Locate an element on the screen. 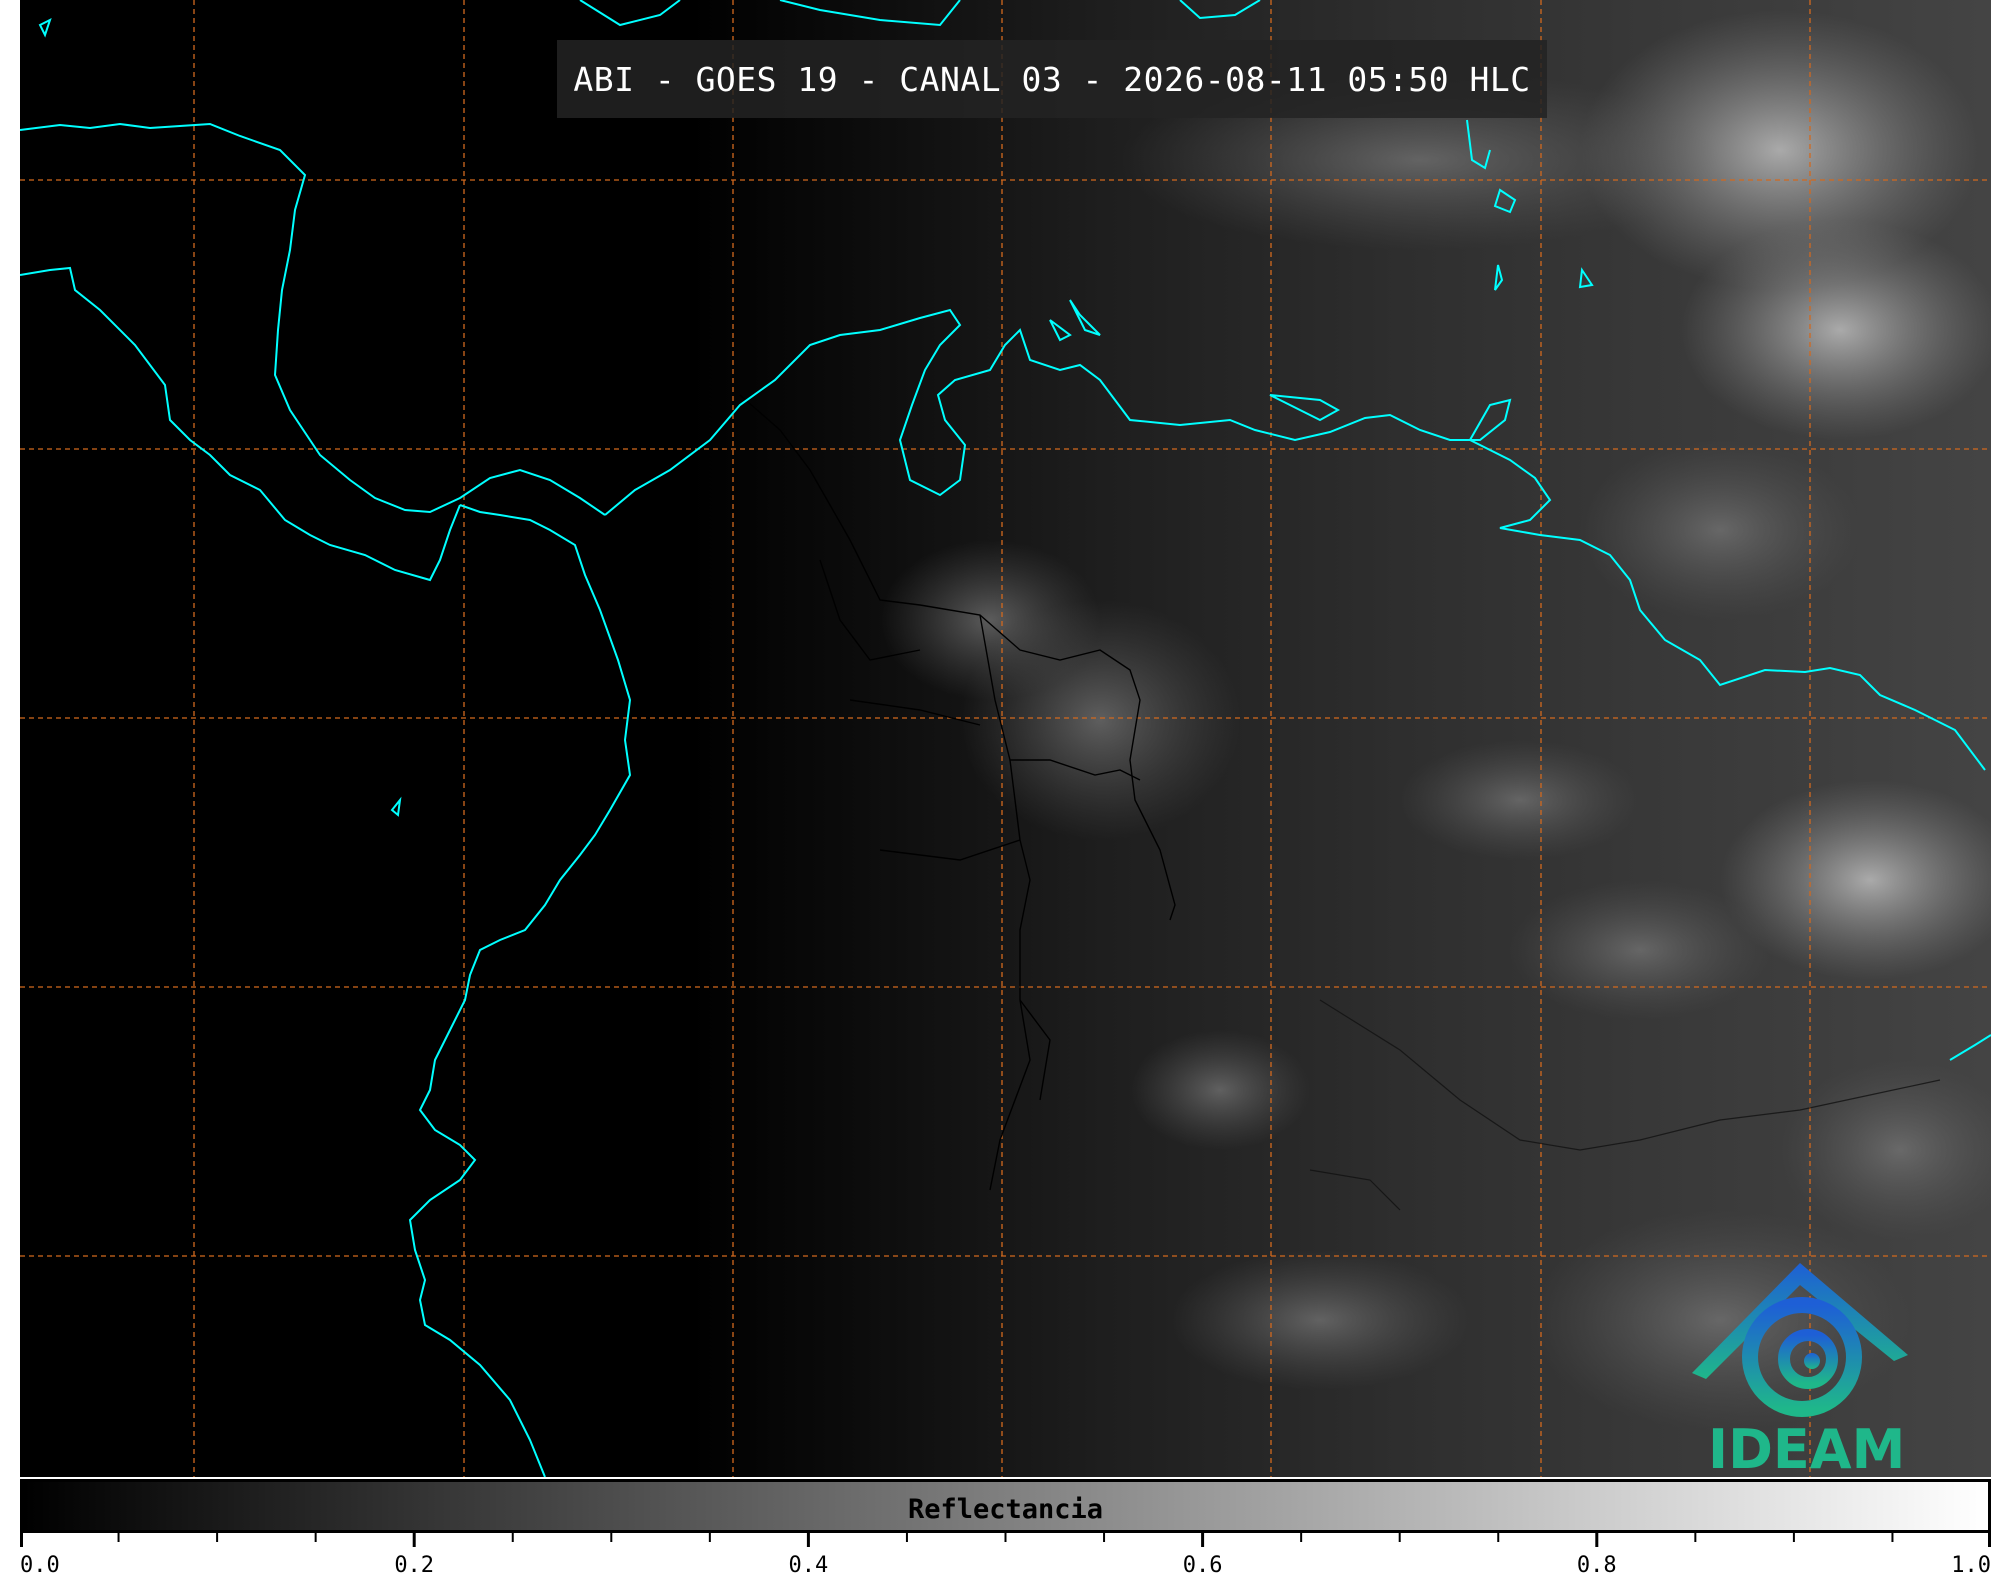 Image resolution: width=2011 pixels, height=1578 pixels. colorbar-tick-label: 0.6 is located at coordinates (1202, 1565).